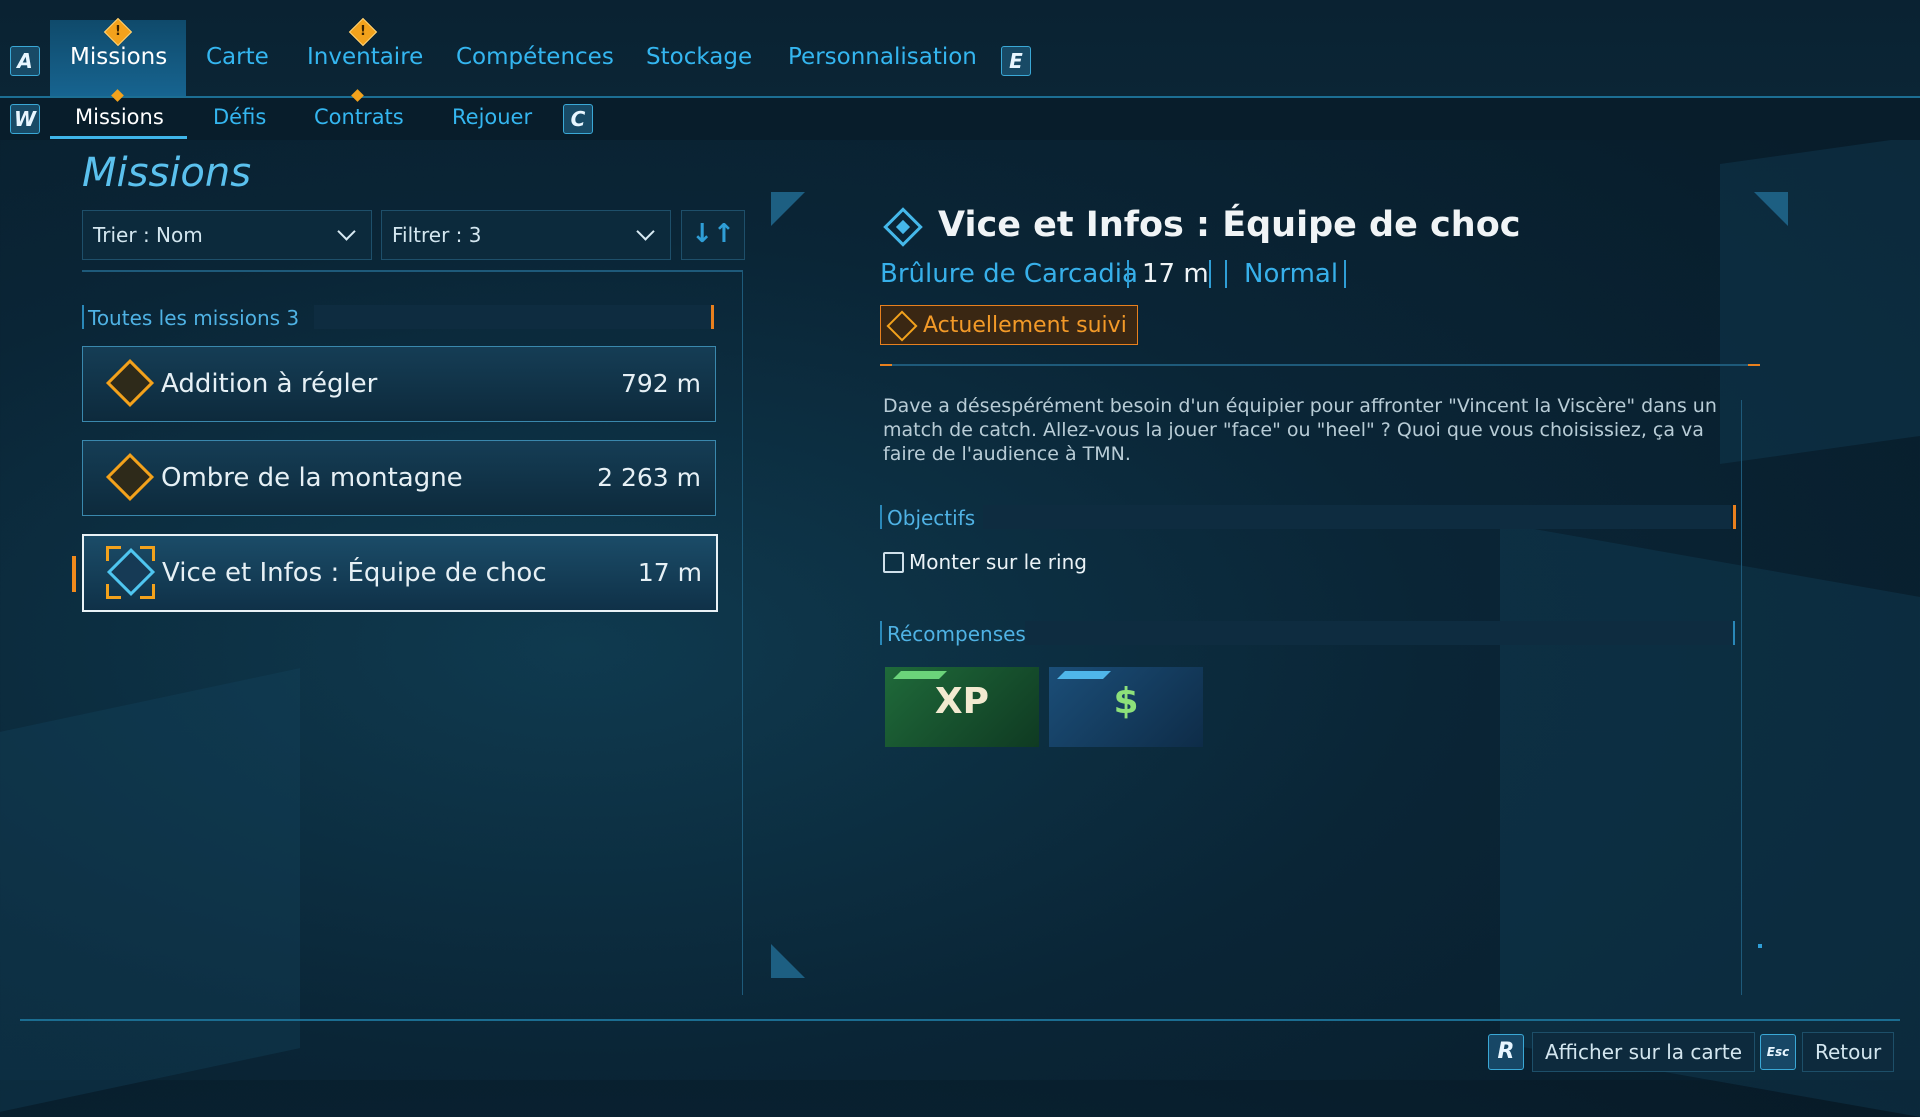 The image size is (1920, 1117). Describe the element at coordinates (998, 562) in the screenshot. I see `objective-label: Monter sur le ring` at that location.